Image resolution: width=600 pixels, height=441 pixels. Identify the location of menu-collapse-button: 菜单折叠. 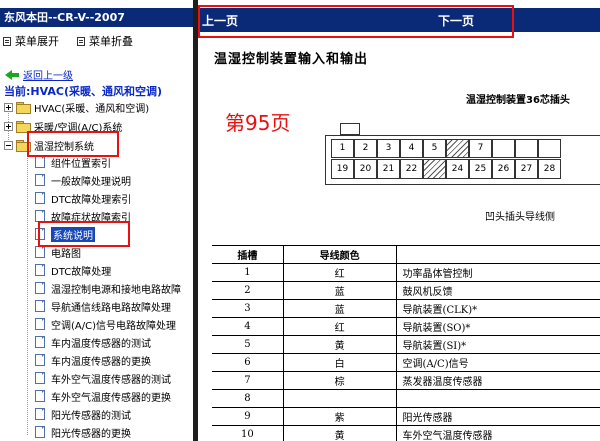
(105, 41).